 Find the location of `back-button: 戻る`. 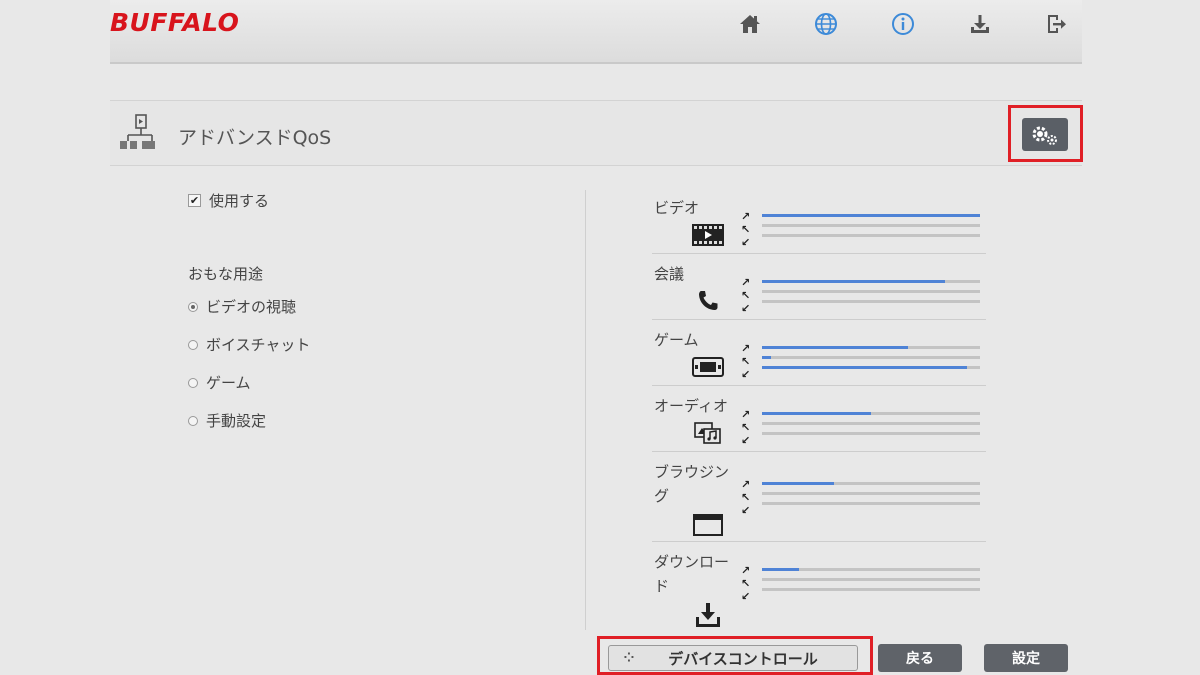

back-button: 戻る is located at coordinates (920, 658).